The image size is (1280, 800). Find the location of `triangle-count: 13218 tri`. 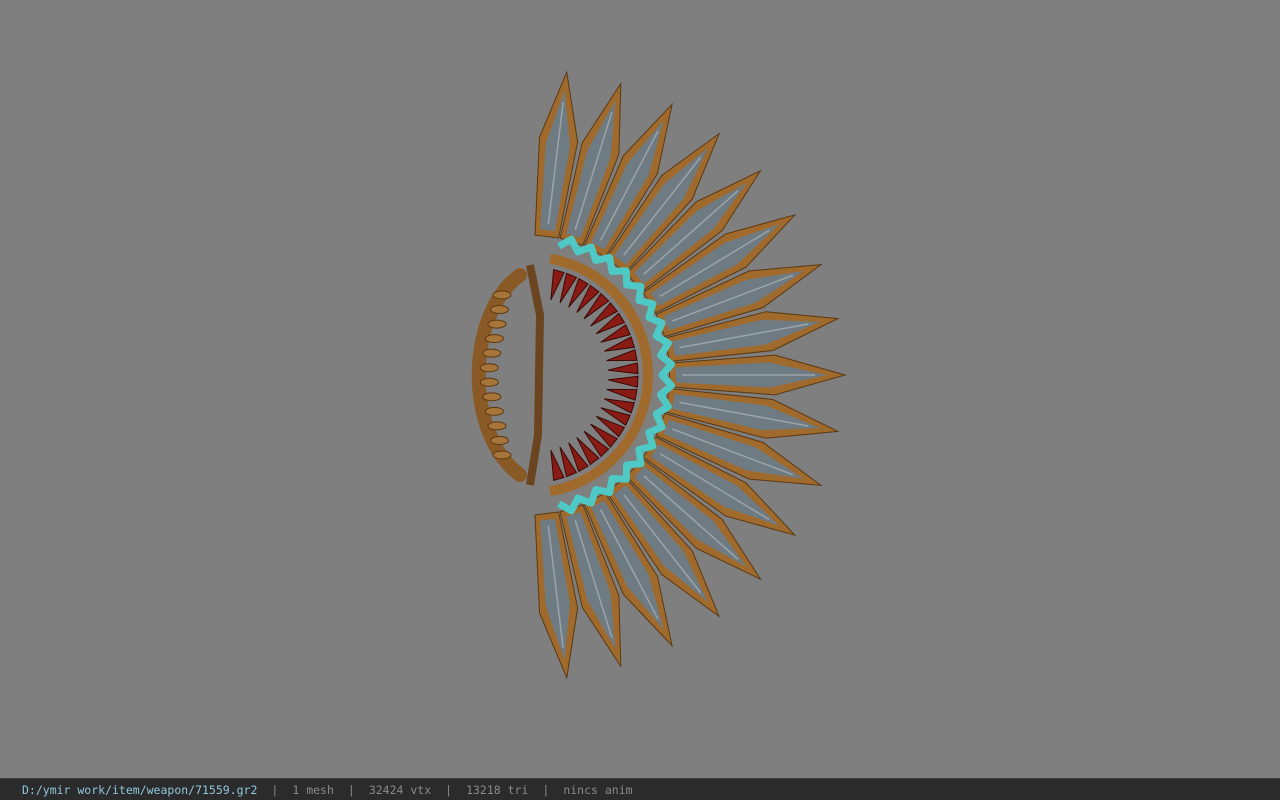

triangle-count: 13218 tri is located at coordinates (497, 789).